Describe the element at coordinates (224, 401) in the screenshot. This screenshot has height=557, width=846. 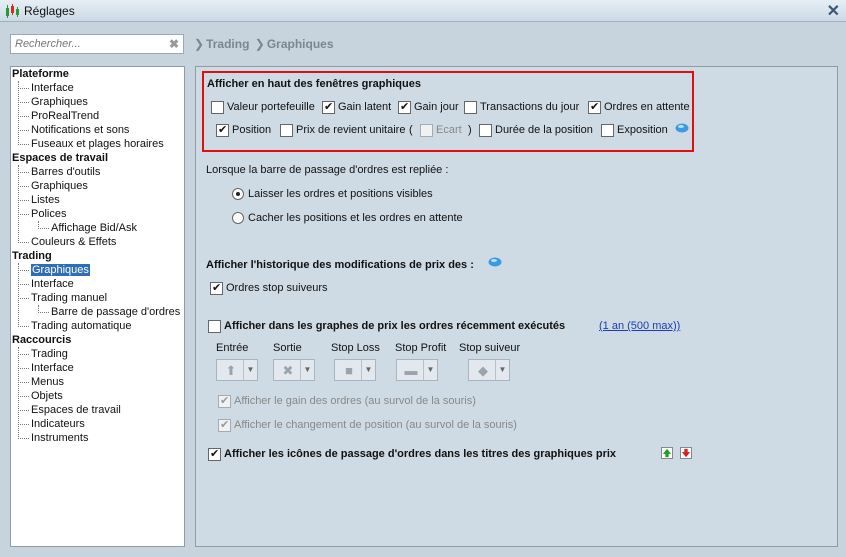
I see `checkbox-gain-des-ordres` at that location.